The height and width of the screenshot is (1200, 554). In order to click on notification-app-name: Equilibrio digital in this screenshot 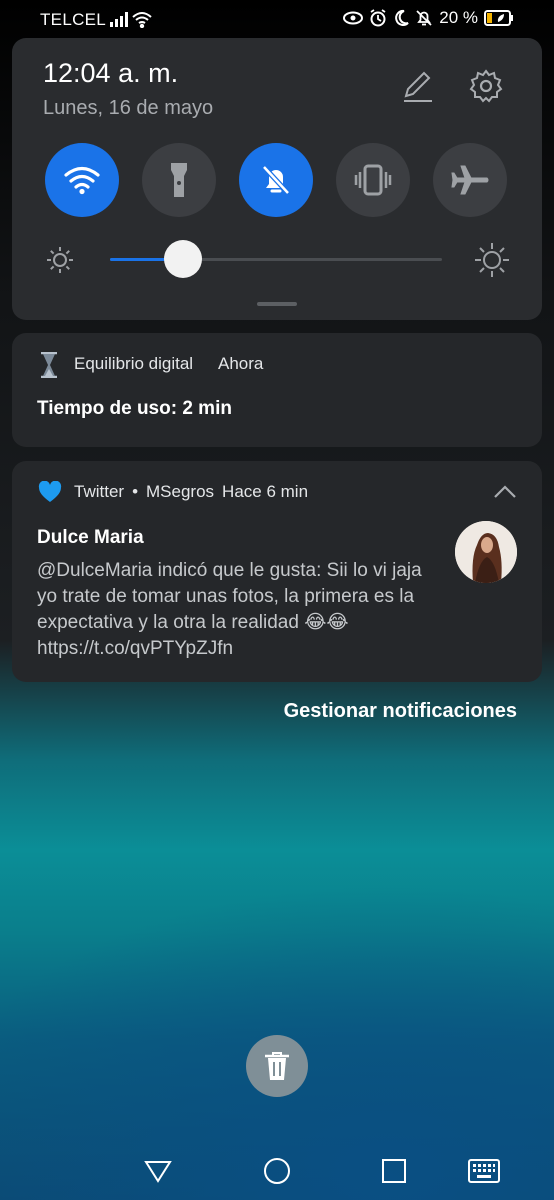, I will do `click(134, 363)`.